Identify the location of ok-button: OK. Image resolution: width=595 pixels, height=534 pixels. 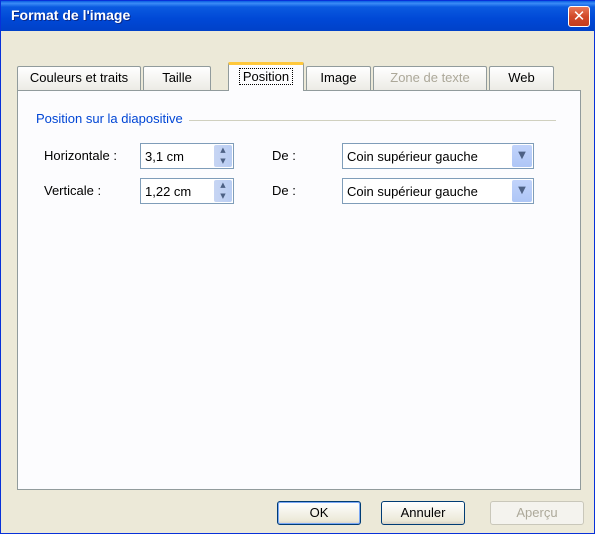
(319, 513).